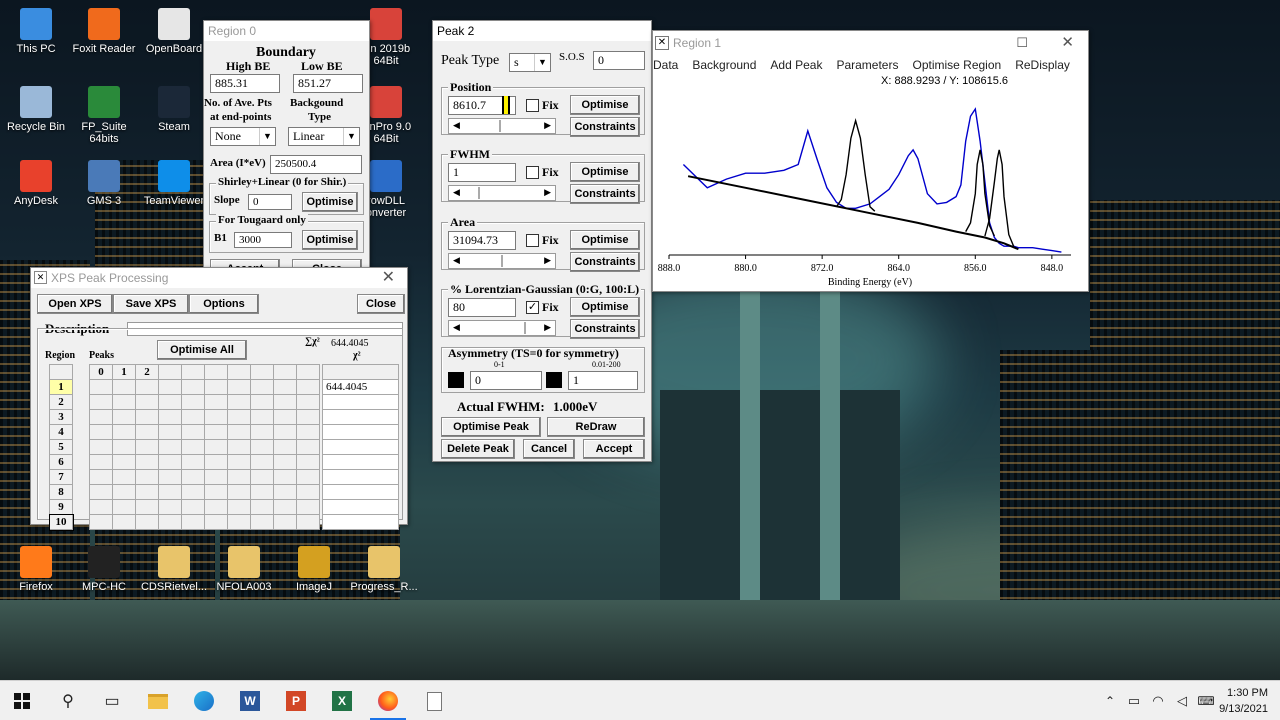 This screenshot has height=720, width=1280. I want to click on region-number: 9, so click(61, 507).